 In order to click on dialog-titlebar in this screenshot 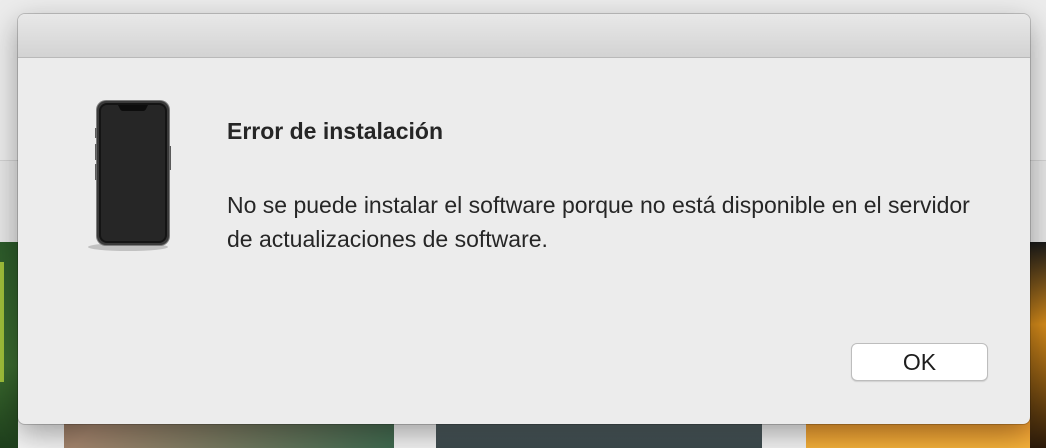, I will do `click(524, 36)`.